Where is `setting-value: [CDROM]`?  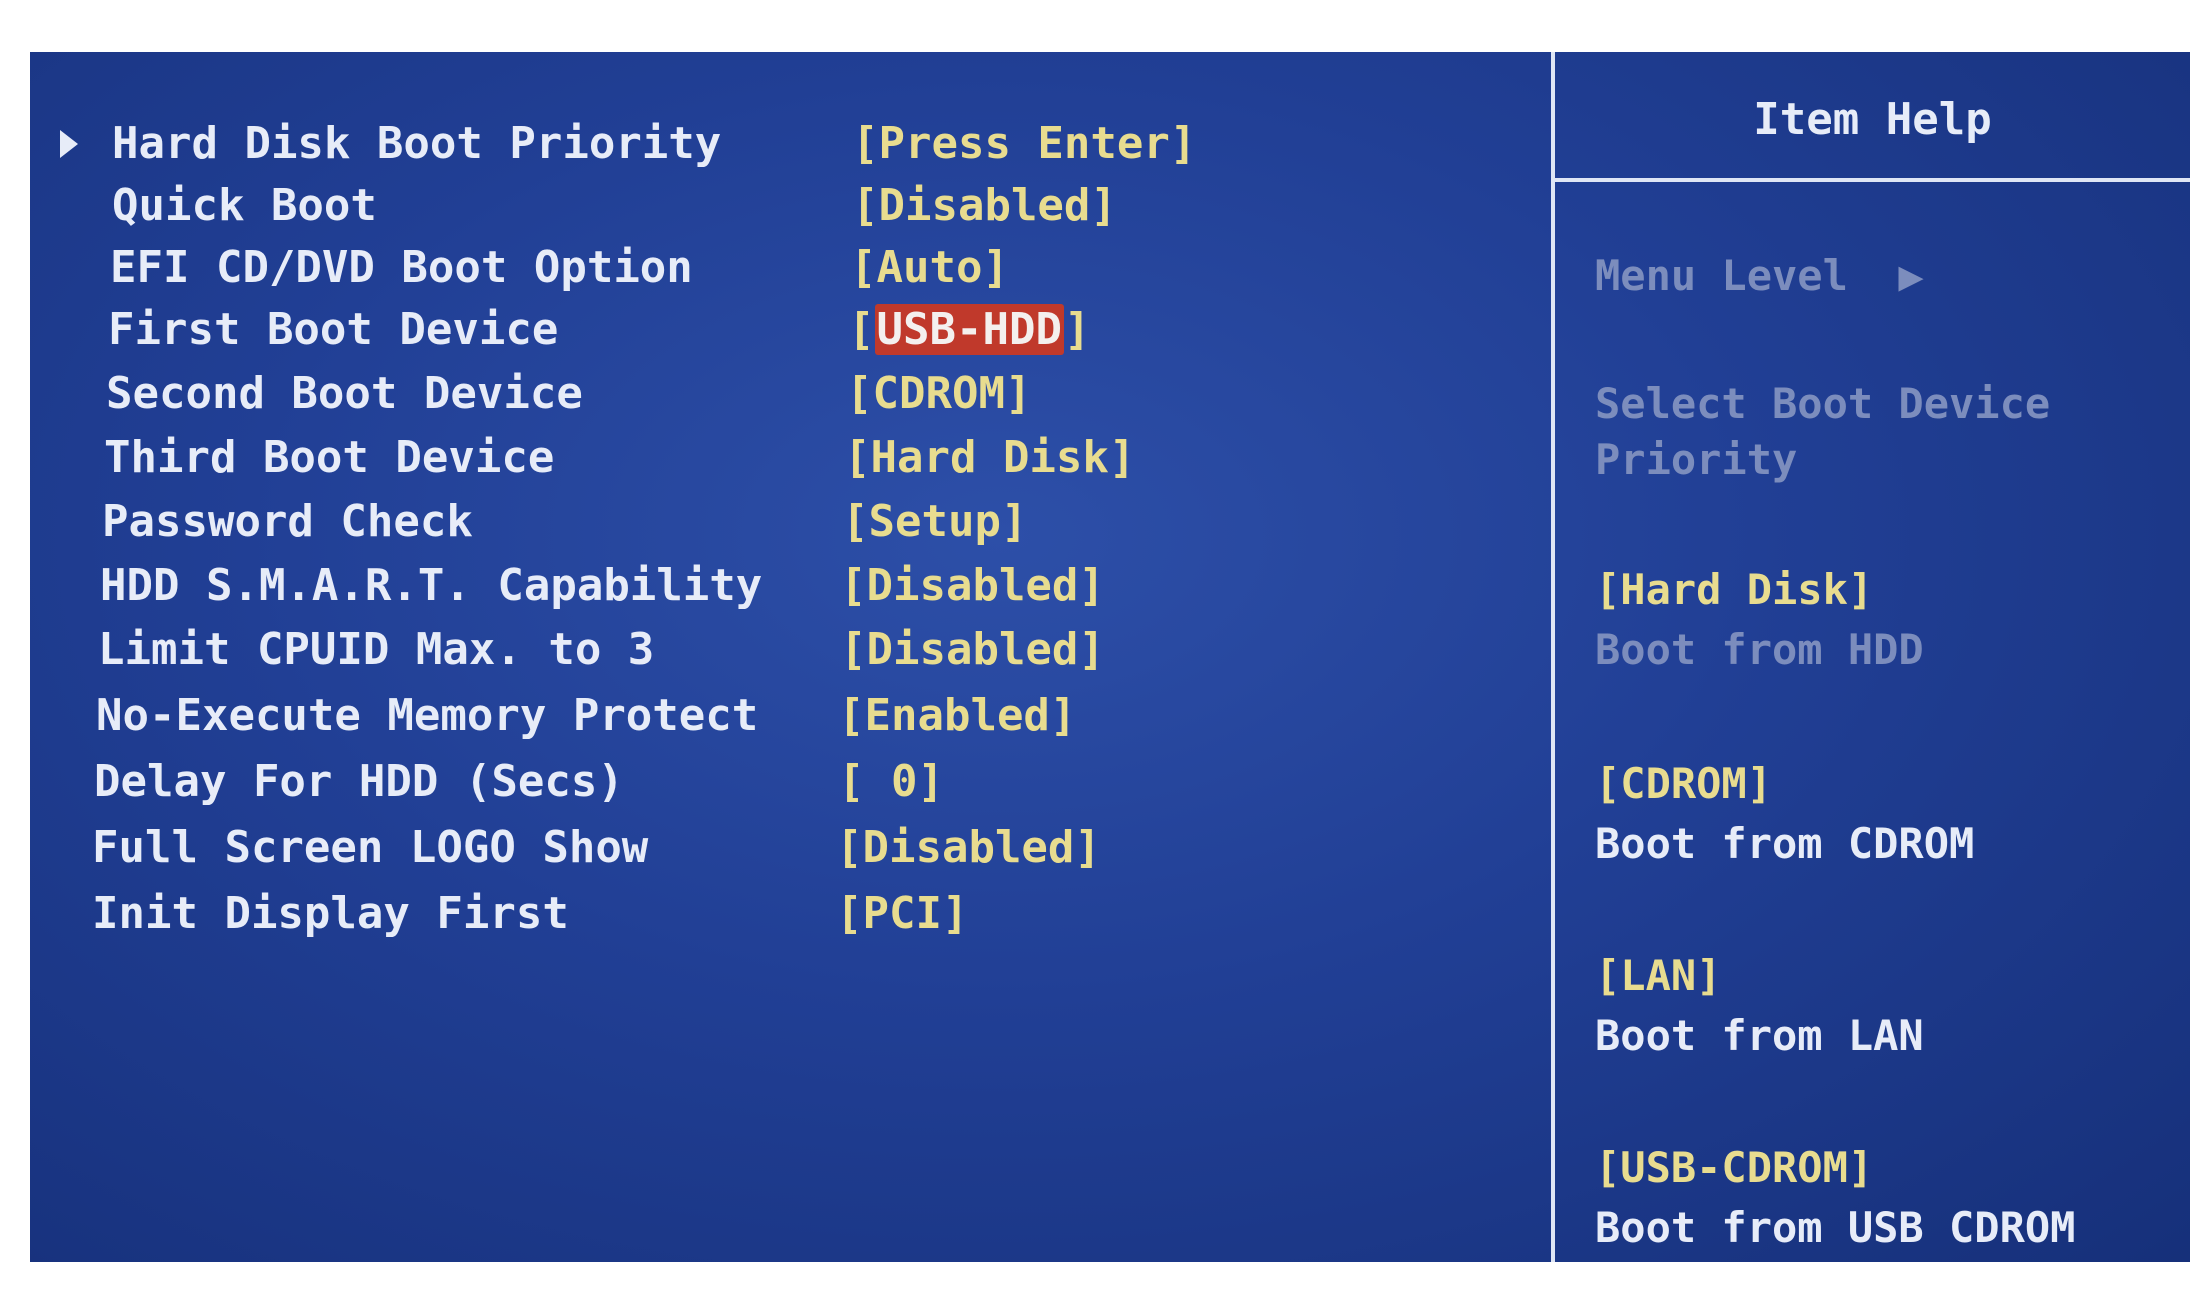
setting-value: [CDROM] is located at coordinates (938, 394).